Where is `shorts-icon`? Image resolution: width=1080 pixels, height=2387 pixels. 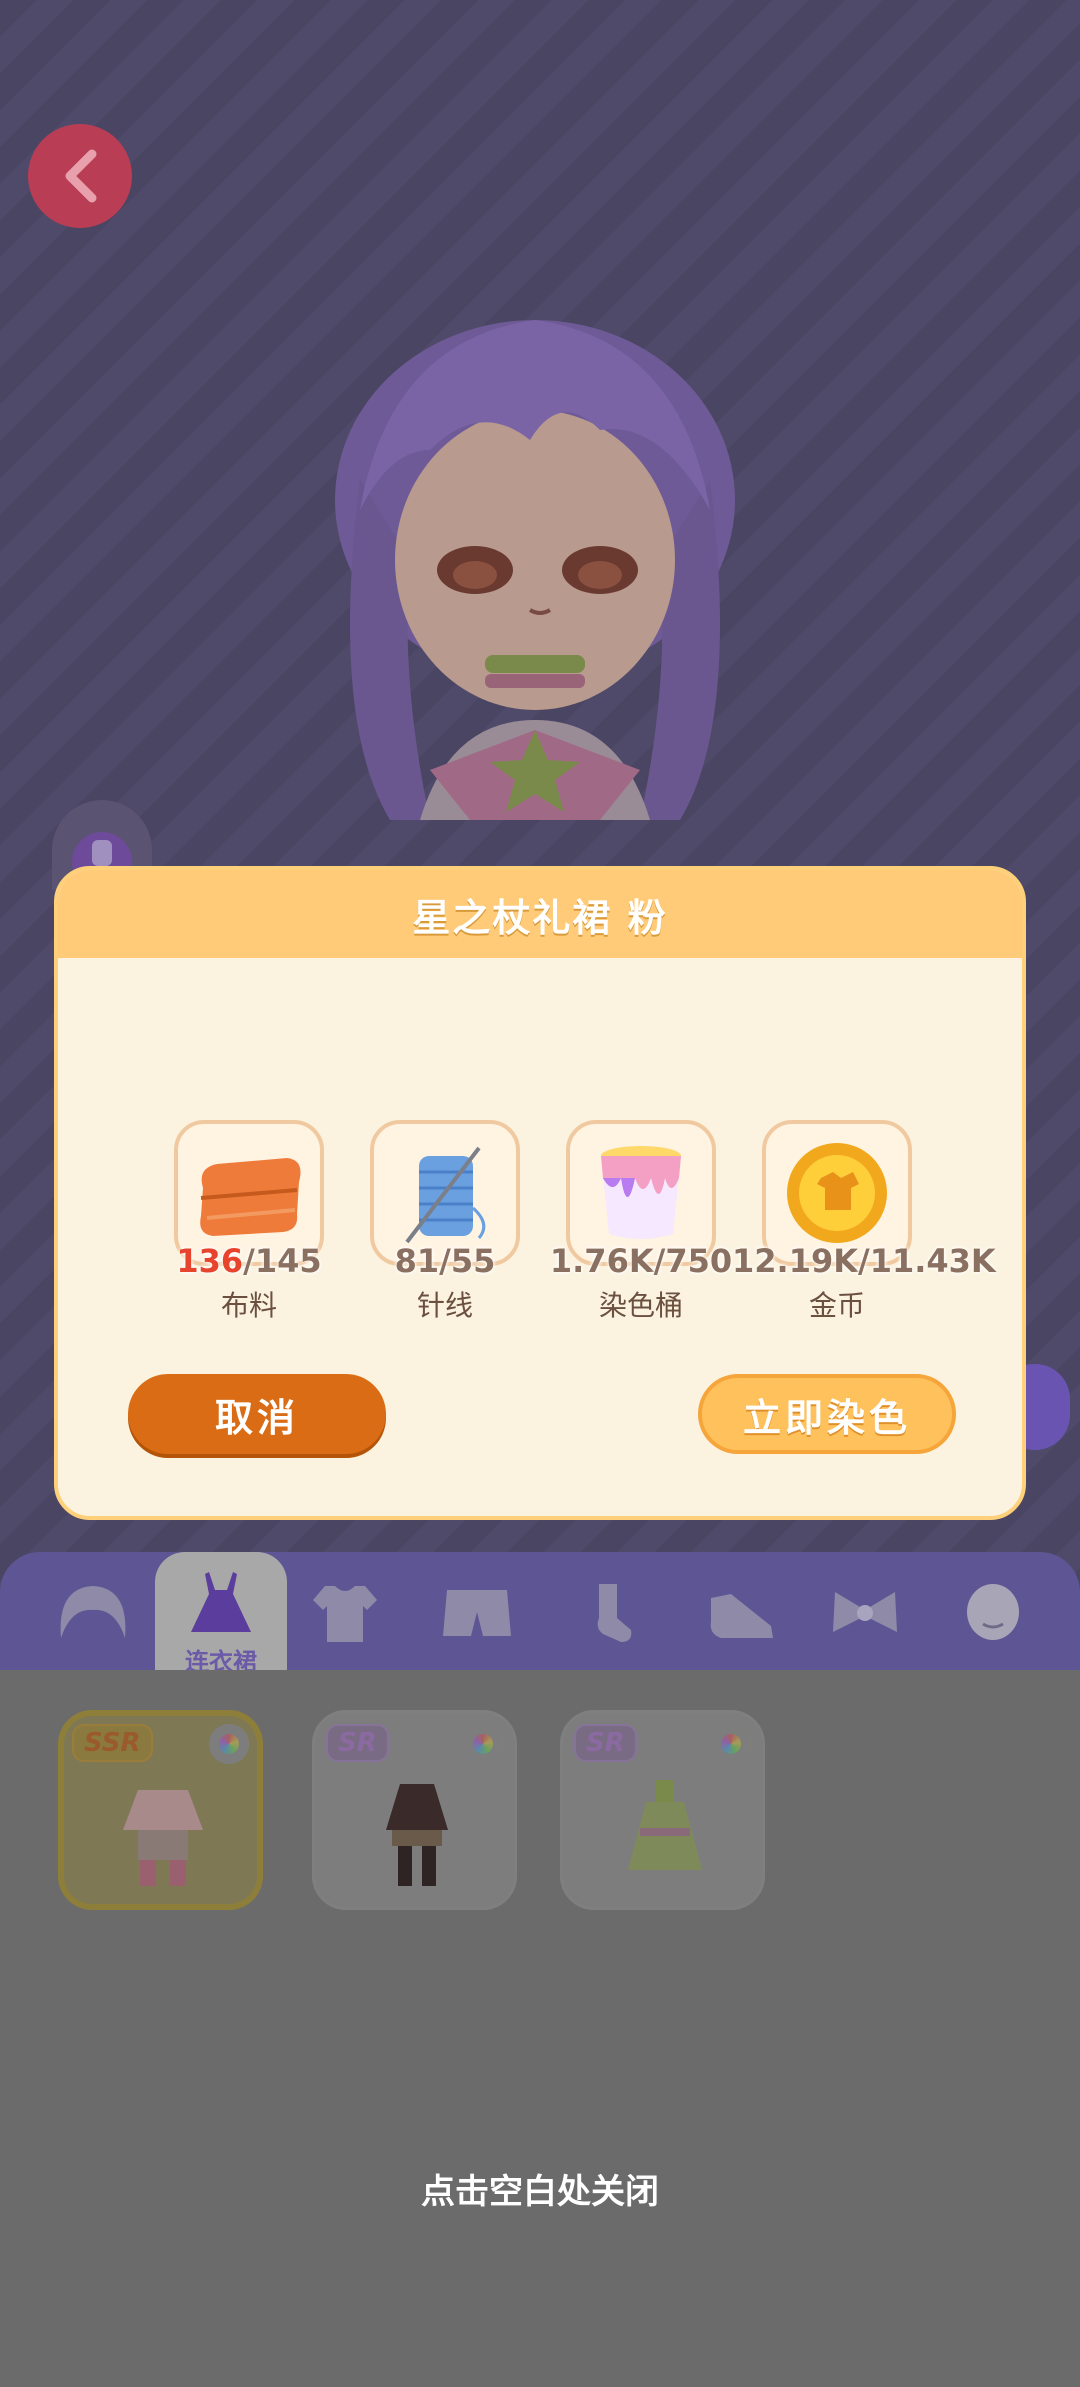
shorts-icon is located at coordinates (477, 1613).